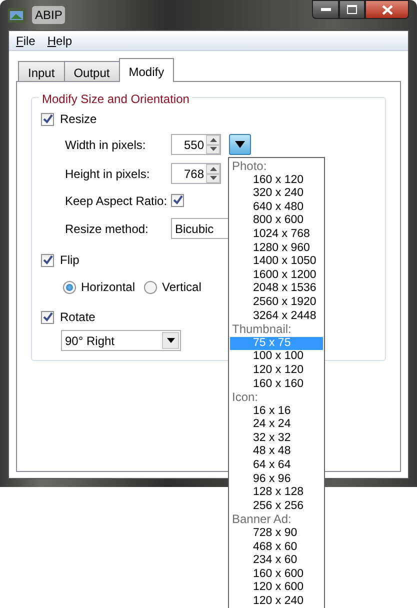  I want to click on minimize-icon, so click(325, 9).